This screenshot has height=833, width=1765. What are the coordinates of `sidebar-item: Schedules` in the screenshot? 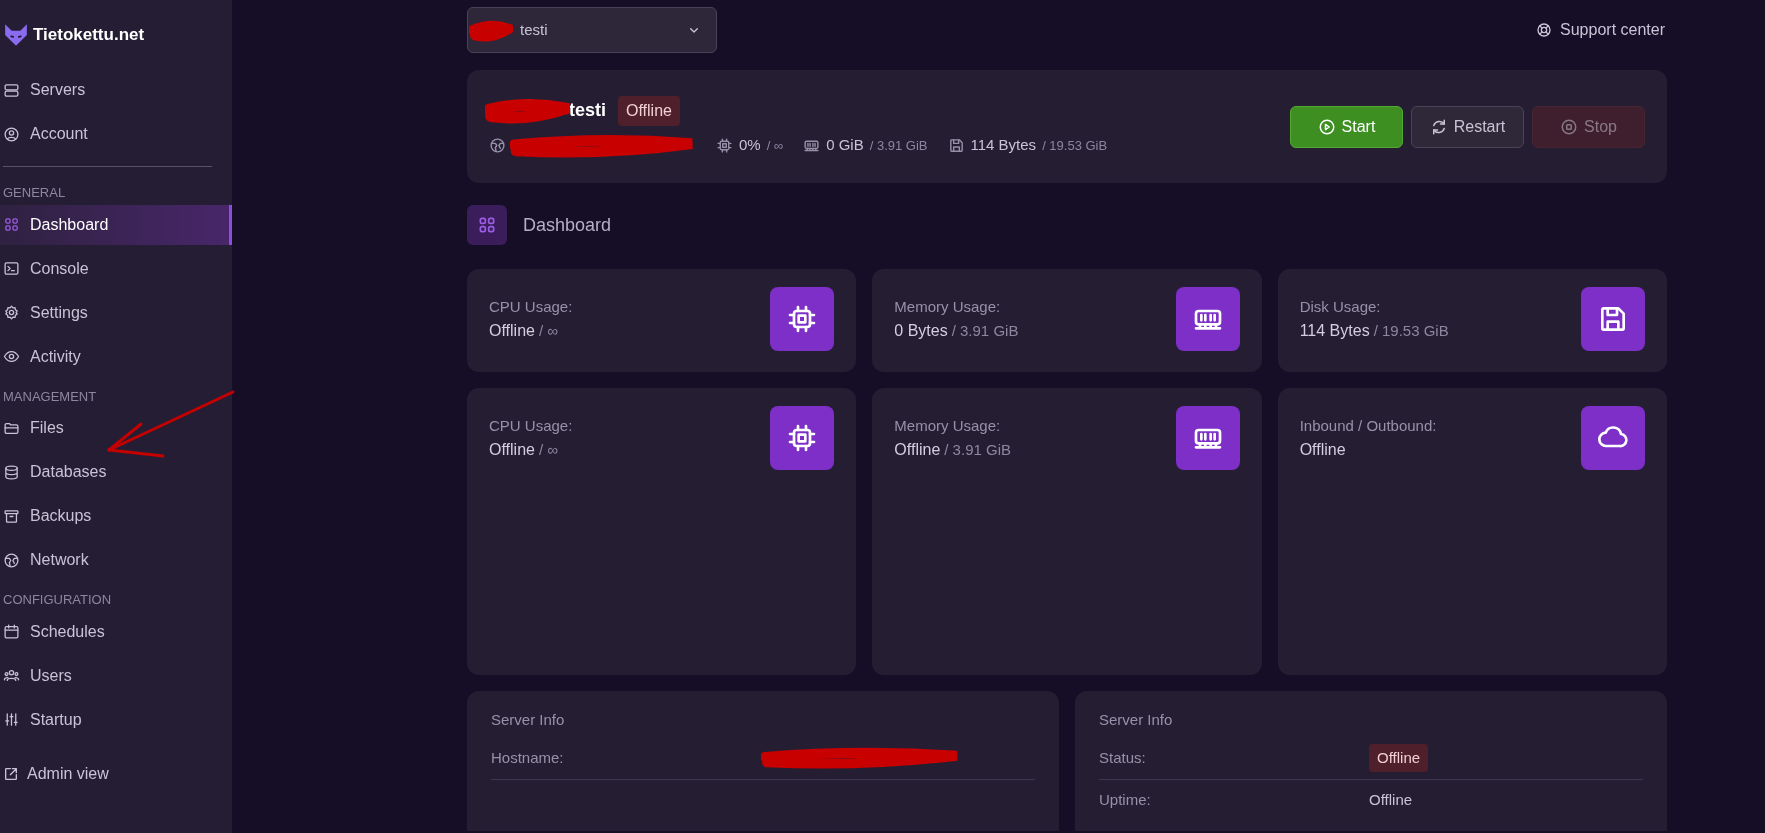 It's located at (116, 631).